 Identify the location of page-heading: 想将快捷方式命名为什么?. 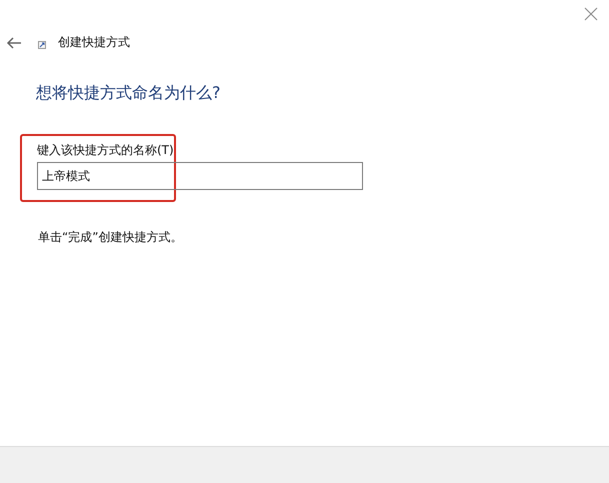
(129, 93).